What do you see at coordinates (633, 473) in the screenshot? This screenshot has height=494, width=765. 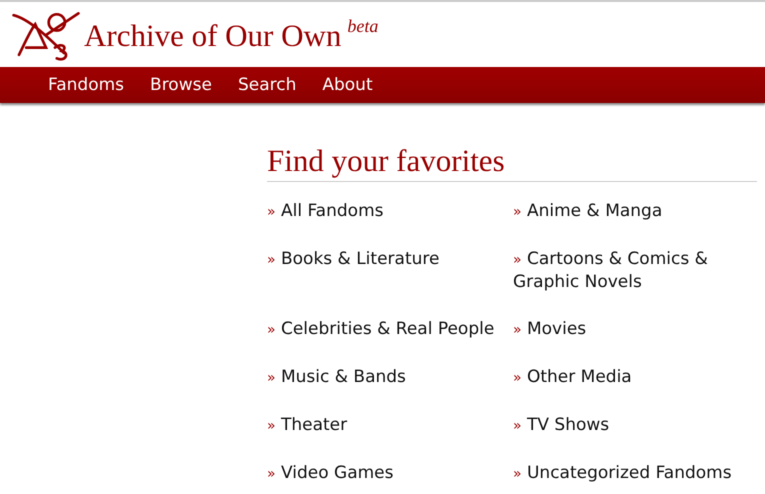 I see `category-link: » Uncategorized Fandoms` at bounding box center [633, 473].